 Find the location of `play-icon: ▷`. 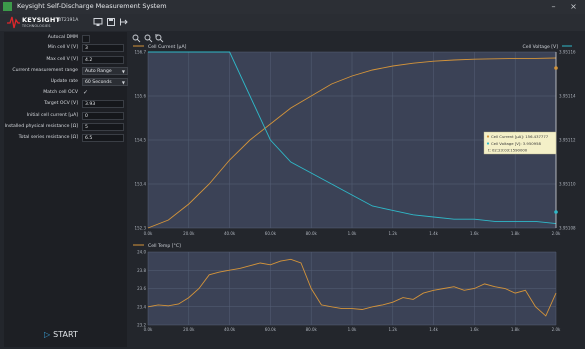

play-icon: ▷ is located at coordinates (47, 334).